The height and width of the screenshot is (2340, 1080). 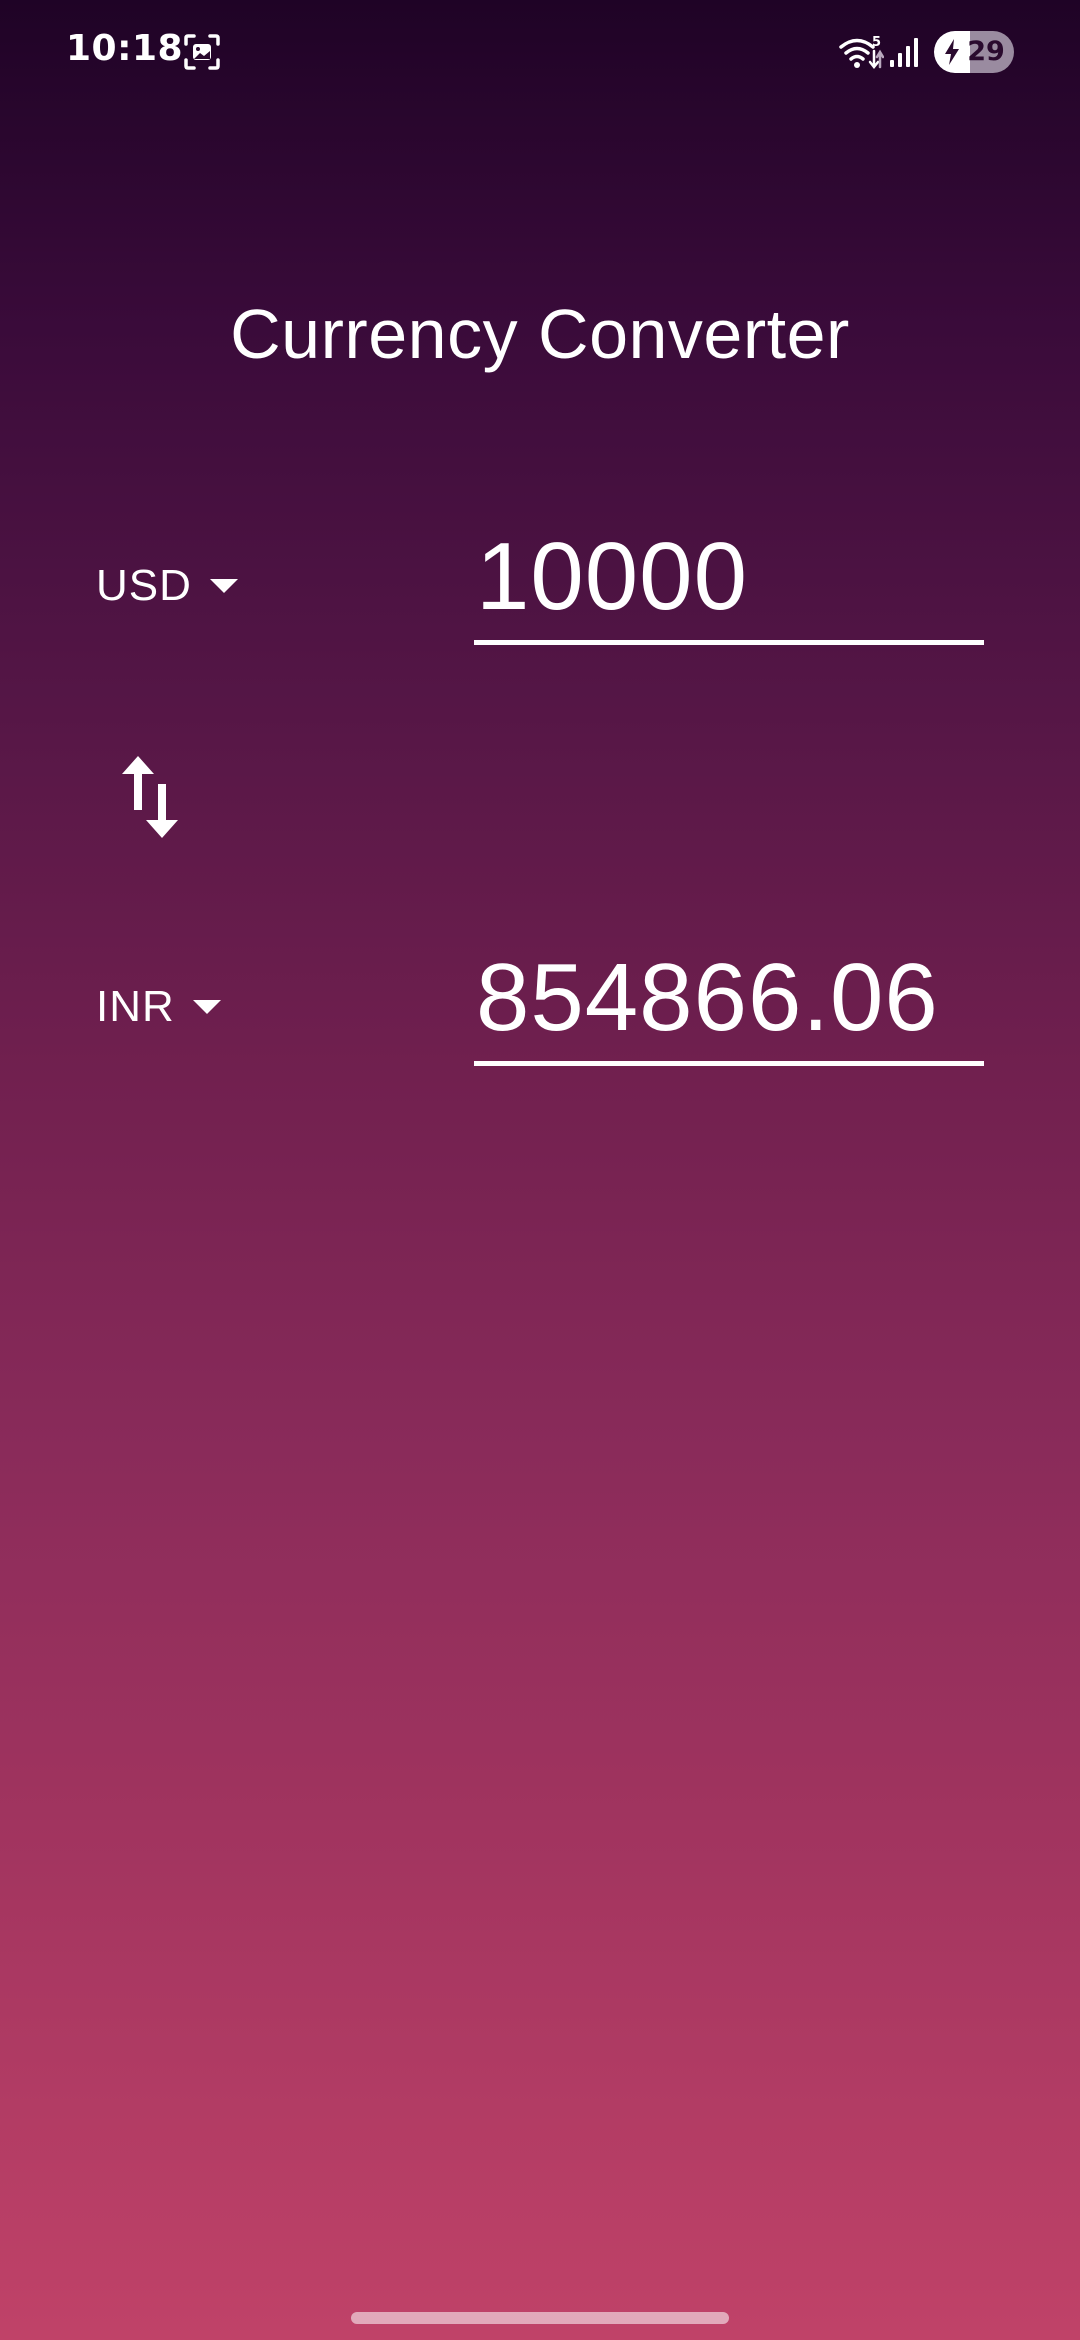 I want to click on to-currency-dropdown: INR, so click(x=158, y=1007).